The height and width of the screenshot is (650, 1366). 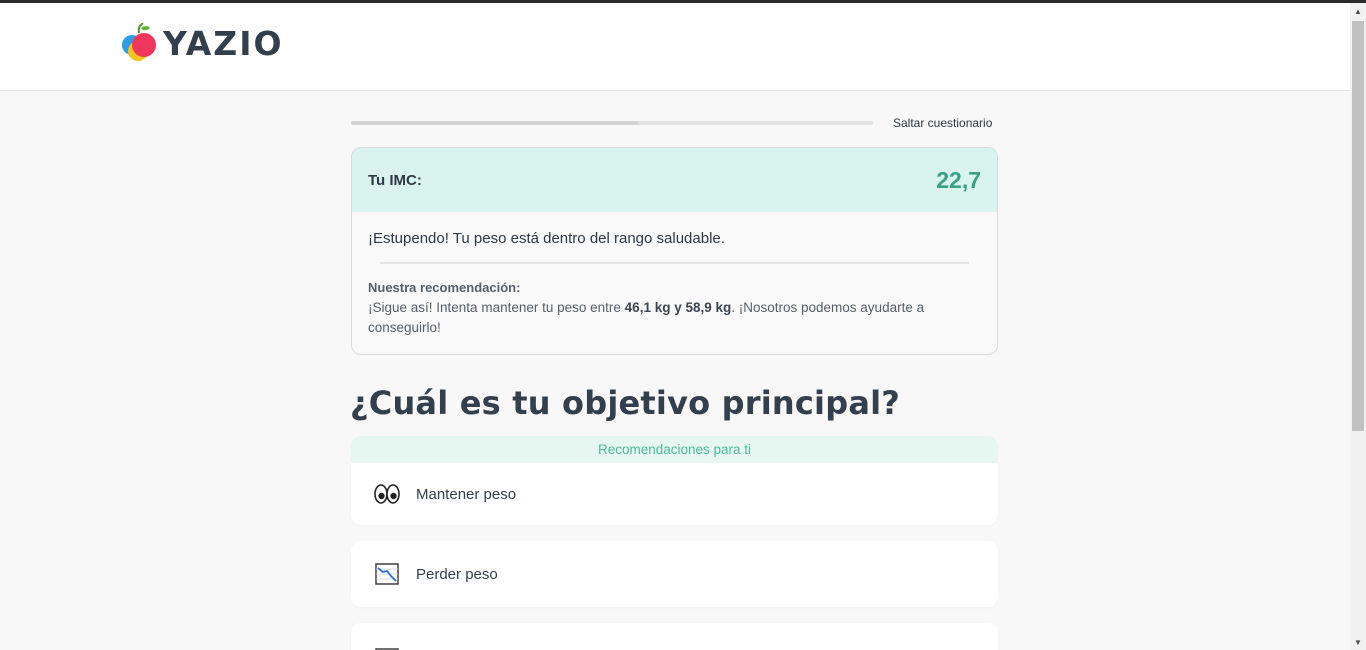 I want to click on site-header: YAZIO, so click(x=675, y=47).